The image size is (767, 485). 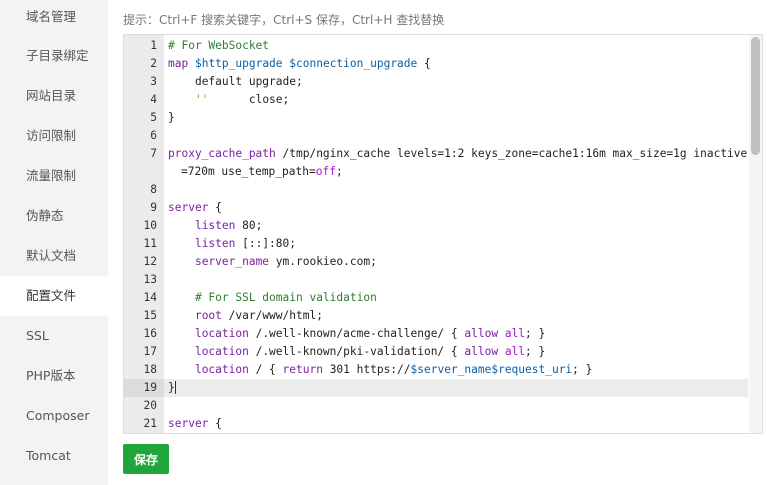 What do you see at coordinates (755, 234) in the screenshot?
I see `vertical-scrollbar` at bounding box center [755, 234].